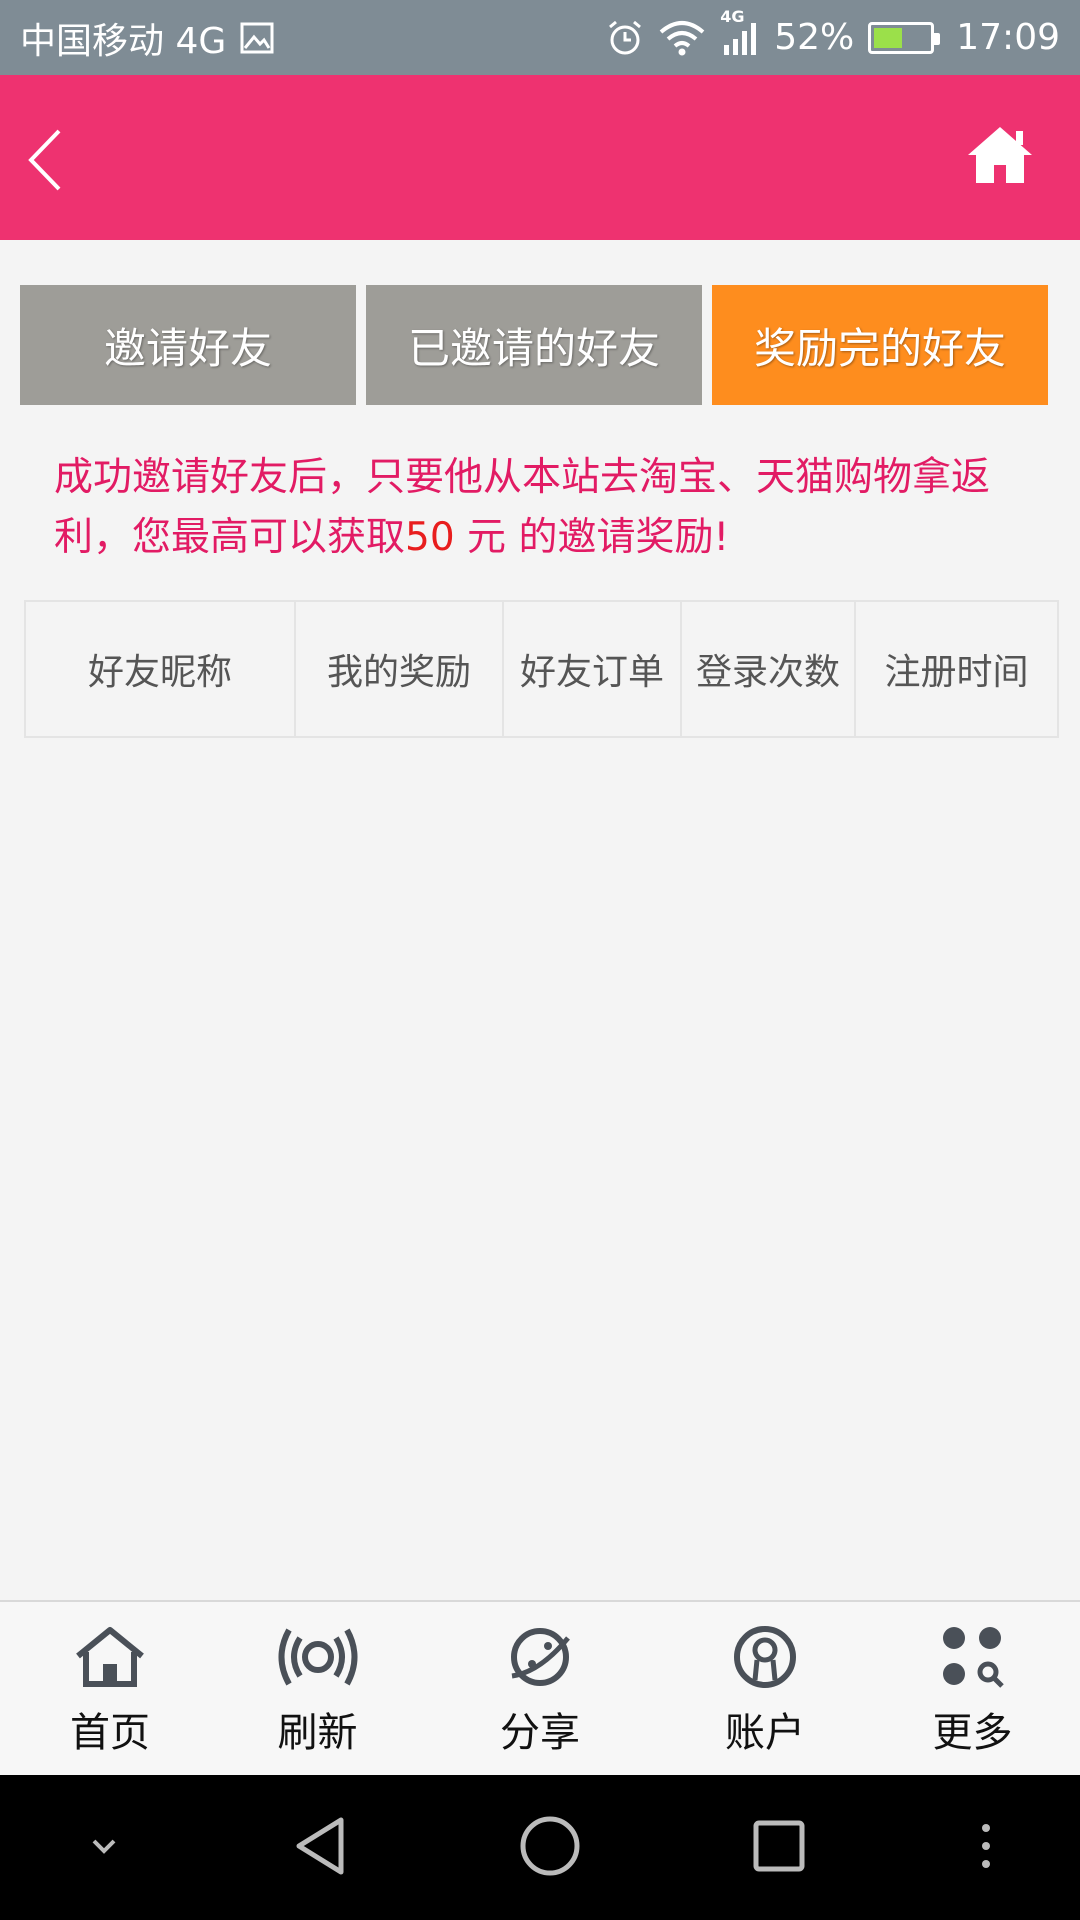 This screenshot has height=1920, width=1080. What do you see at coordinates (625, 38) in the screenshot?
I see `alarm-icon` at bounding box center [625, 38].